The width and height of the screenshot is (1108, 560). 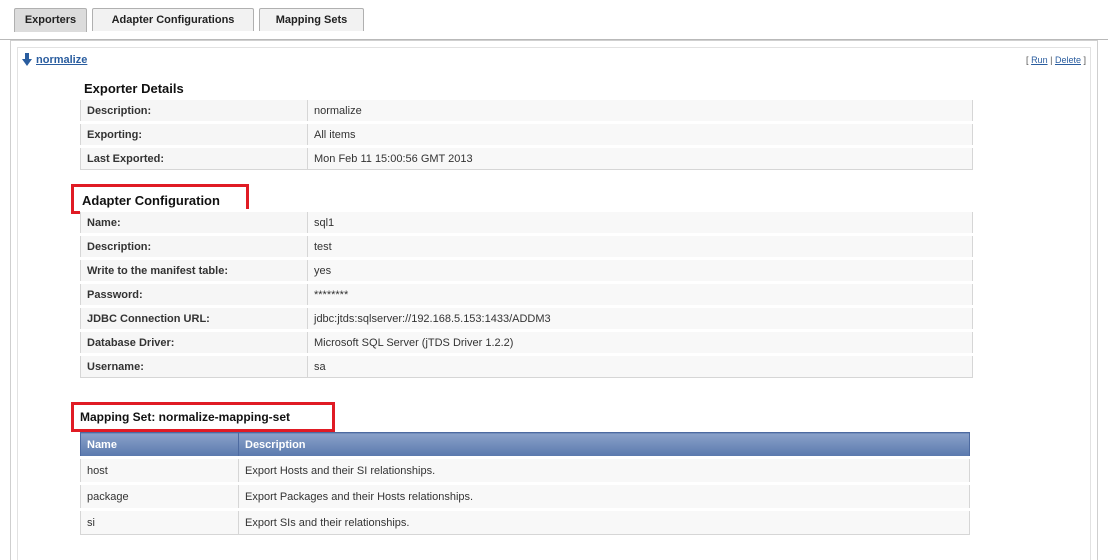 What do you see at coordinates (311, 19) in the screenshot?
I see `tab-mapping-sets: Mapping Sets` at bounding box center [311, 19].